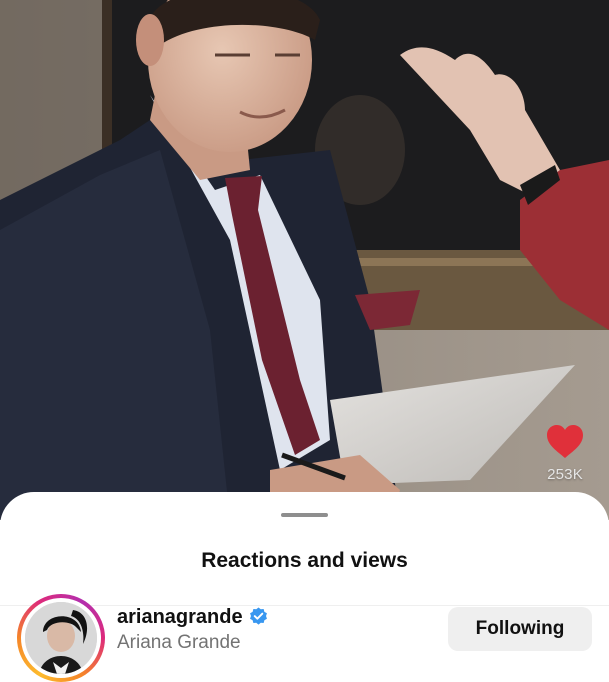  Describe the element at coordinates (565, 442) in the screenshot. I see `heart-icon` at that location.